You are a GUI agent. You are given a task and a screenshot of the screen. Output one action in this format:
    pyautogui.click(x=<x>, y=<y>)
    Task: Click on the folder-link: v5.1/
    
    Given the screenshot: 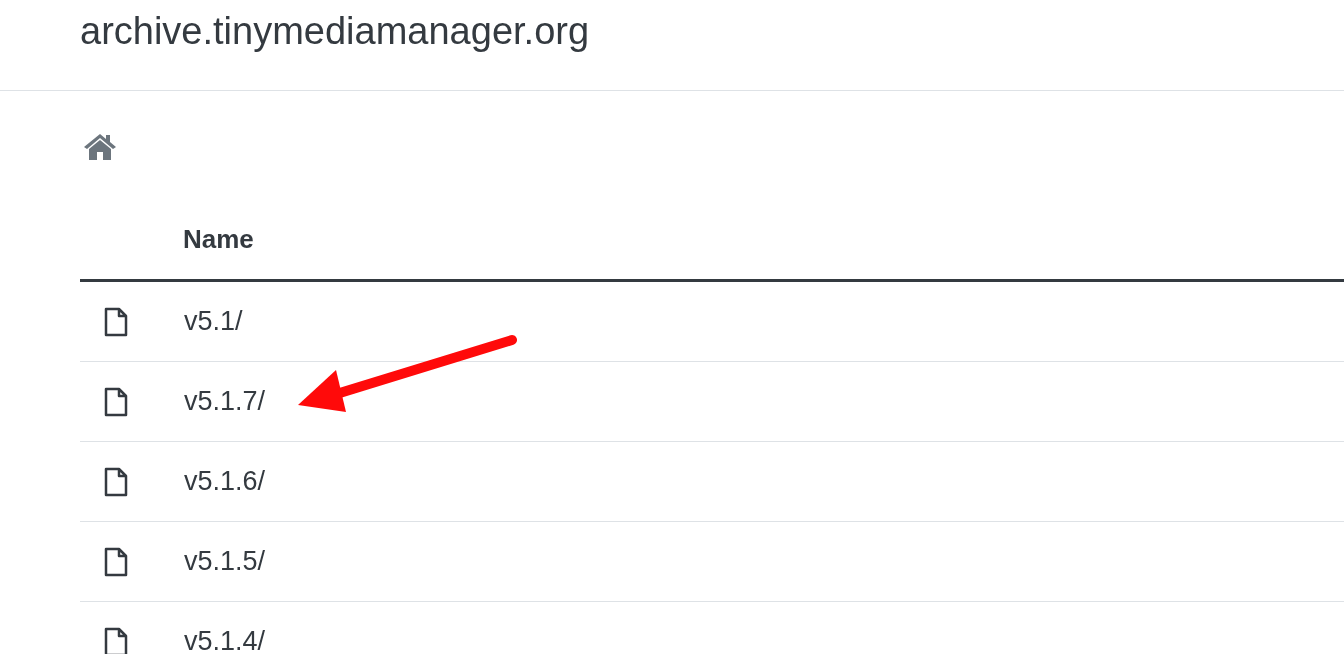 What is the action you would take?
    pyautogui.click(x=213, y=321)
    